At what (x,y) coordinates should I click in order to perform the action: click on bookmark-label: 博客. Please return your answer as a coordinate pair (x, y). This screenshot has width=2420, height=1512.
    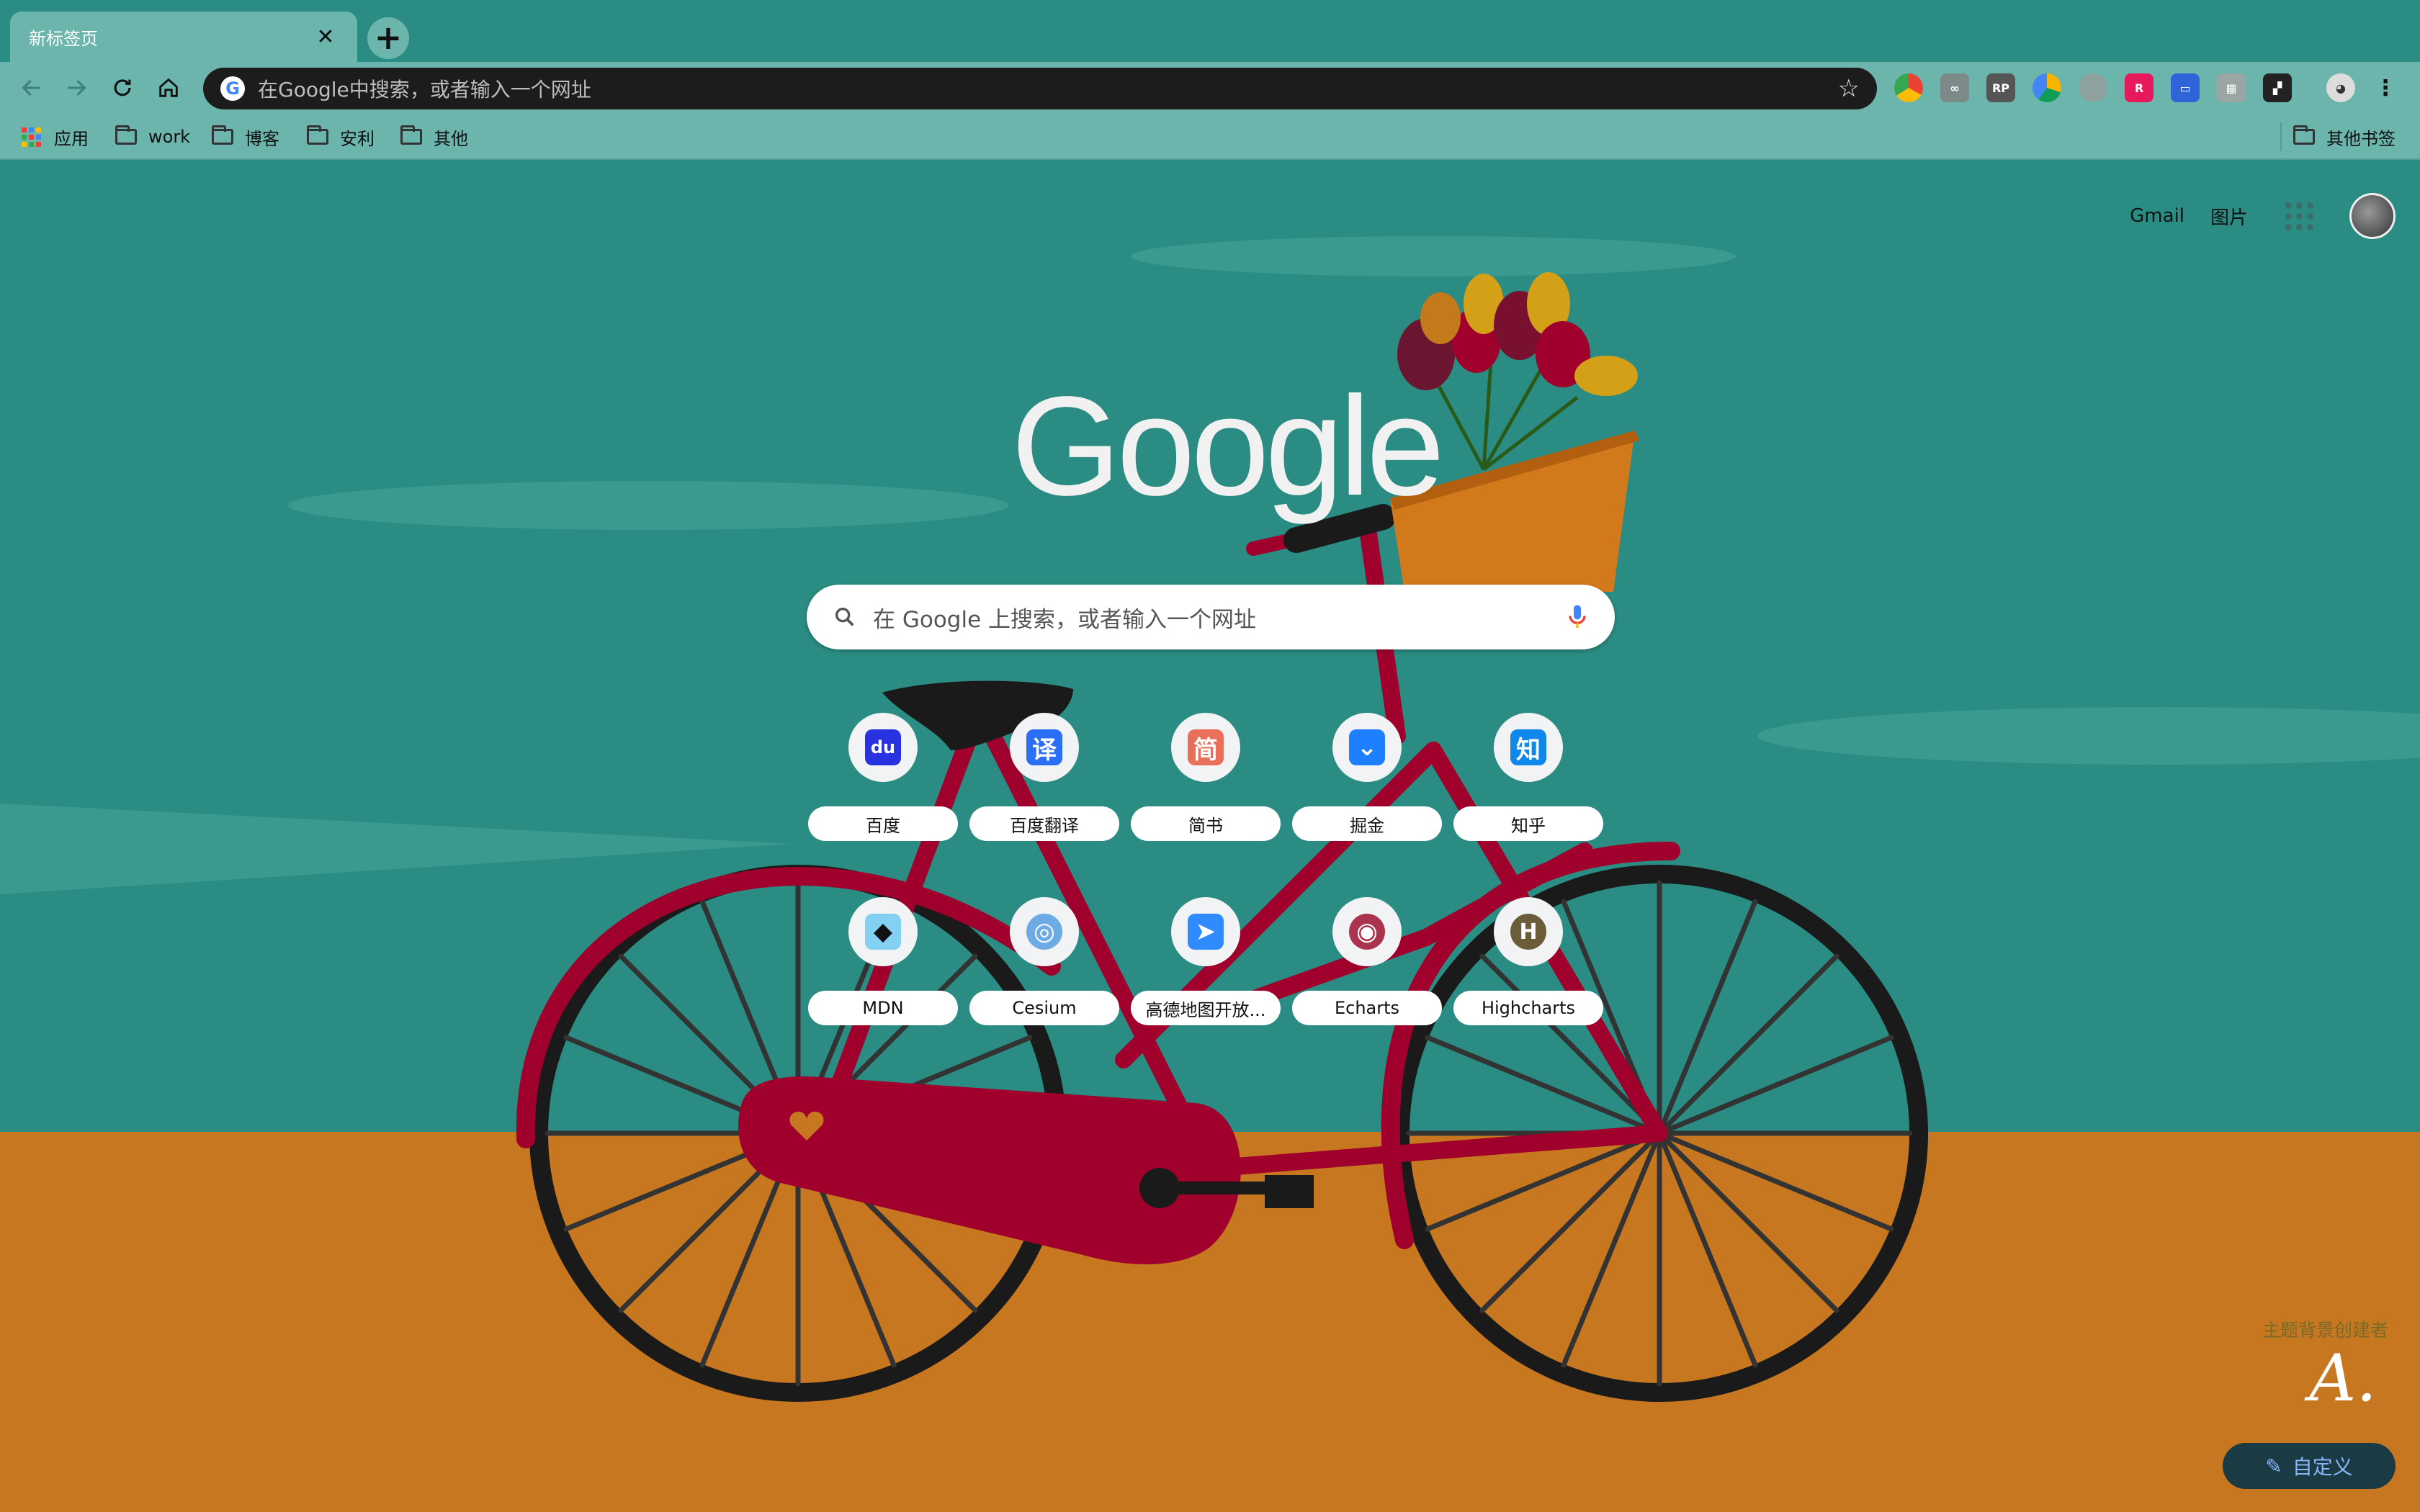
    Looking at the image, I should click on (262, 138).